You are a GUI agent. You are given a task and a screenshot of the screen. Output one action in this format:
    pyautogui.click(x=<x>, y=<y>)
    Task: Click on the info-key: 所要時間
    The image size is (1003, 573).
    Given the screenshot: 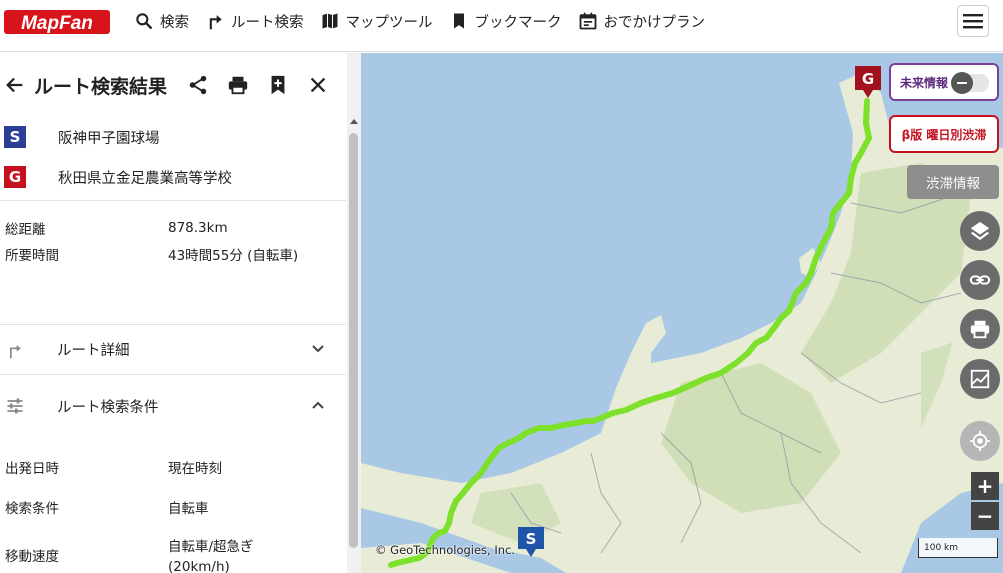 What is the action you would take?
    pyautogui.click(x=32, y=256)
    